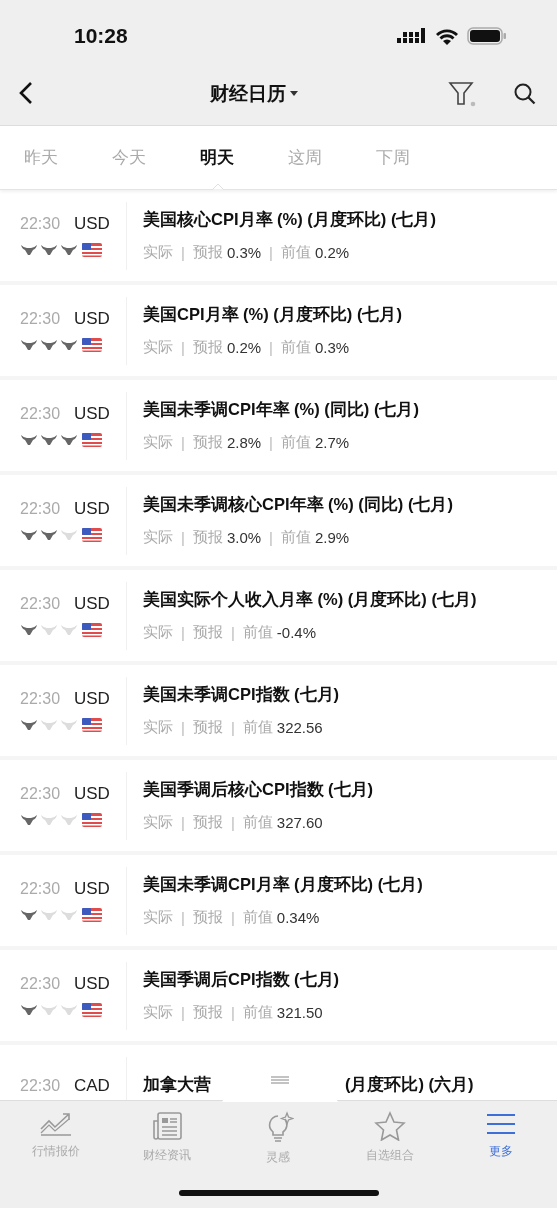  I want to click on tab-bar-item: 更多, so click(501, 1138).